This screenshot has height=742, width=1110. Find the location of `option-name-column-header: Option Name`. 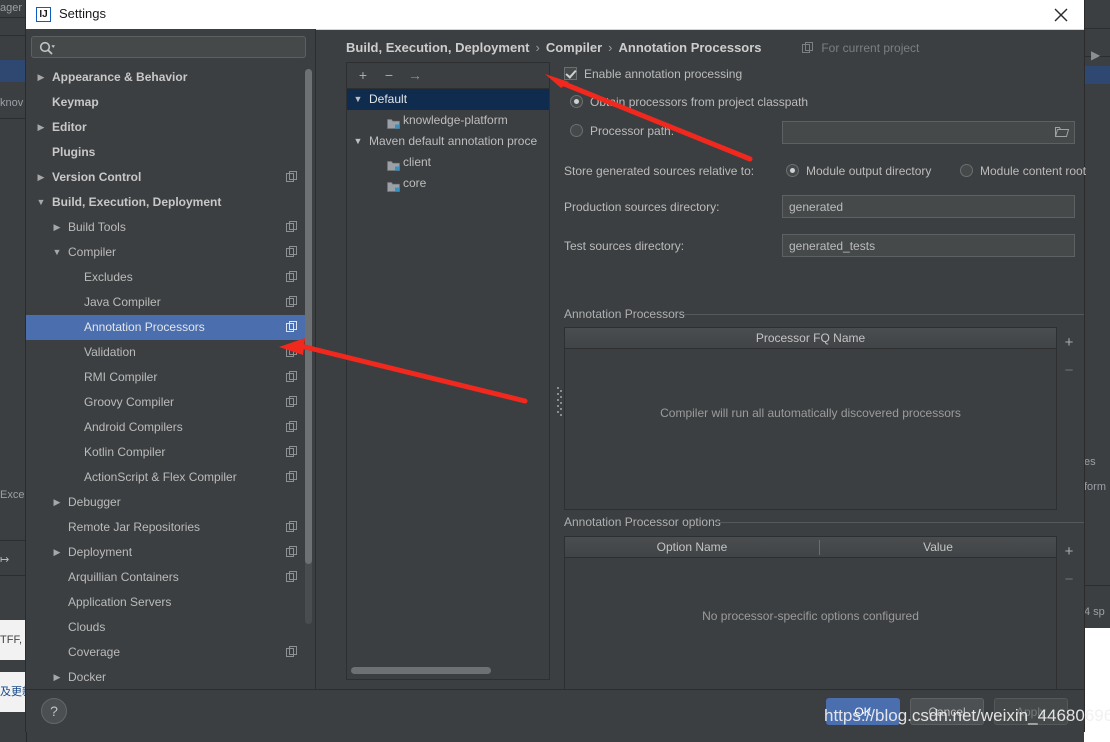

option-name-column-header: Option Name is located at coordinates (692, 547).